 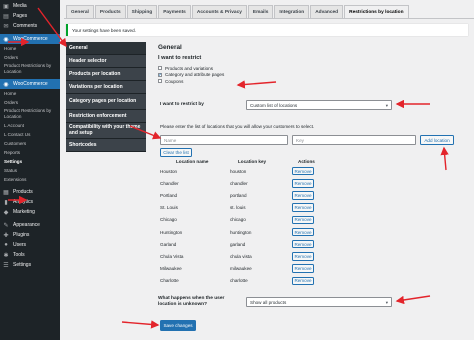 What do you see at coordinates (354, 140) in the screenshot?
I see `location-key-input: Key` at bounding box center [354, 140].